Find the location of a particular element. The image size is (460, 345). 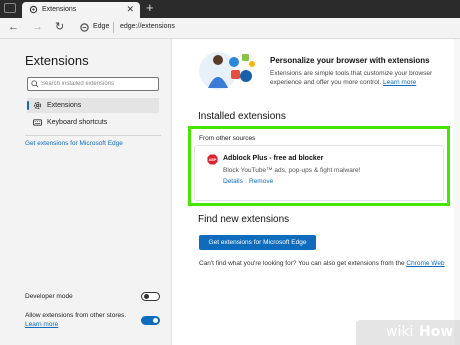

search-box is located at coordinates (93, 84).